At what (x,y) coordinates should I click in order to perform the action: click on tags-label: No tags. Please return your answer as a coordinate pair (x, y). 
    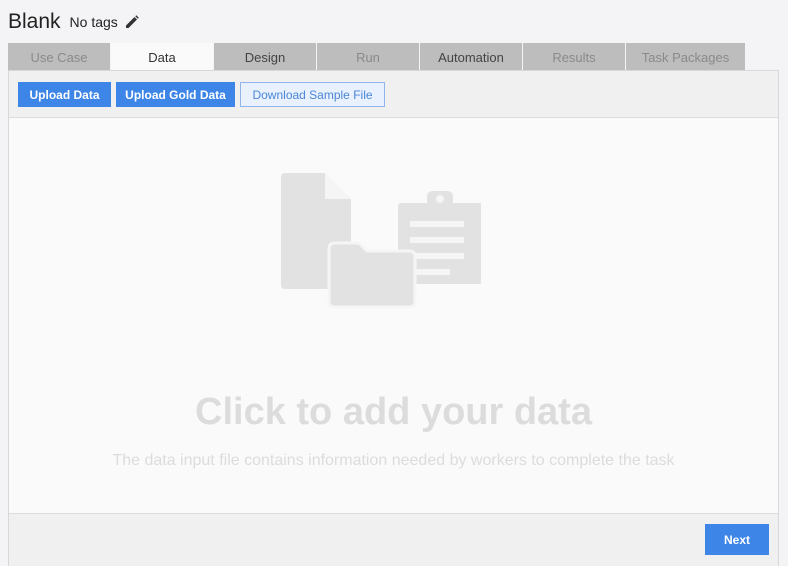
    Looking at the image, I should click on (94, 22).